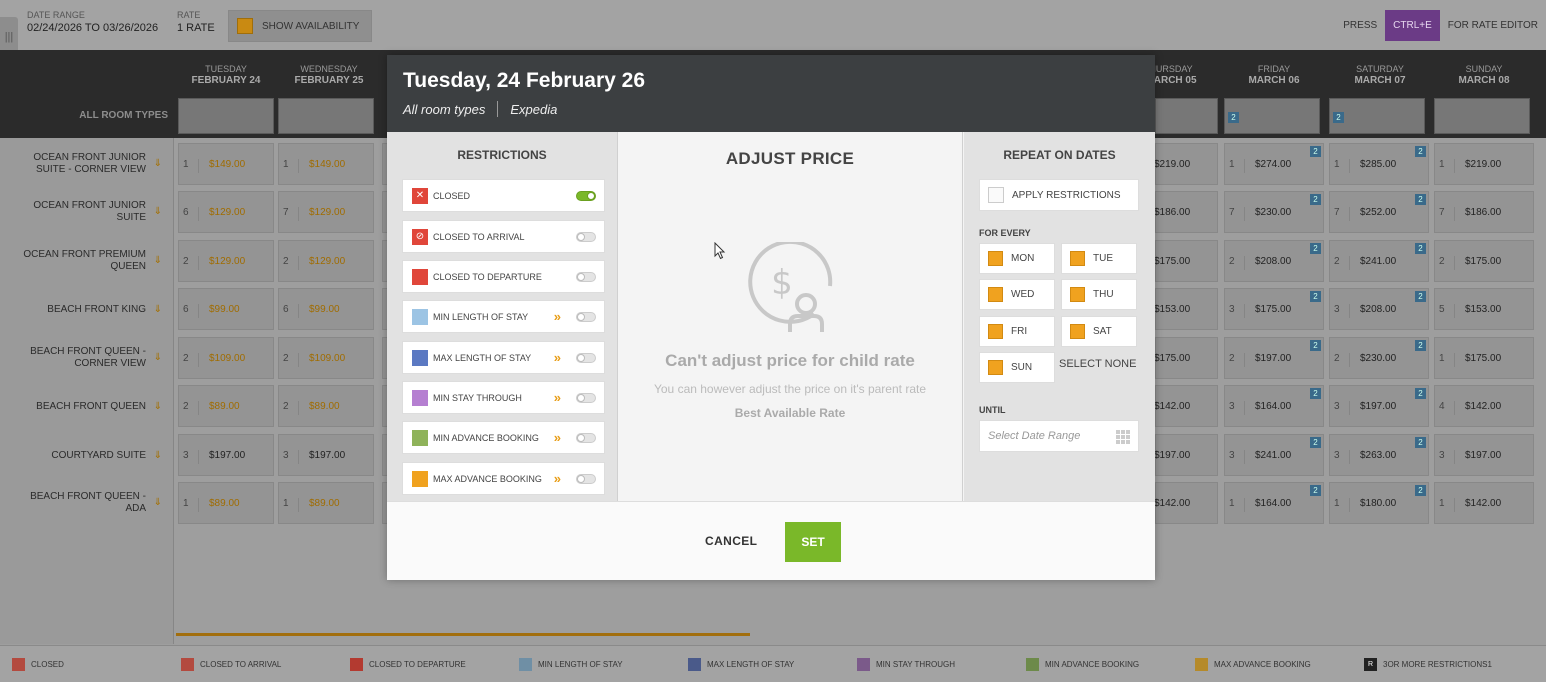  What do you see at coordinates (84, 261) in the screenshot?
I see `room-type-row-label: OCEAN FRONT PREMIUM QUEEN ⇓` at bounding box center [84, 261].